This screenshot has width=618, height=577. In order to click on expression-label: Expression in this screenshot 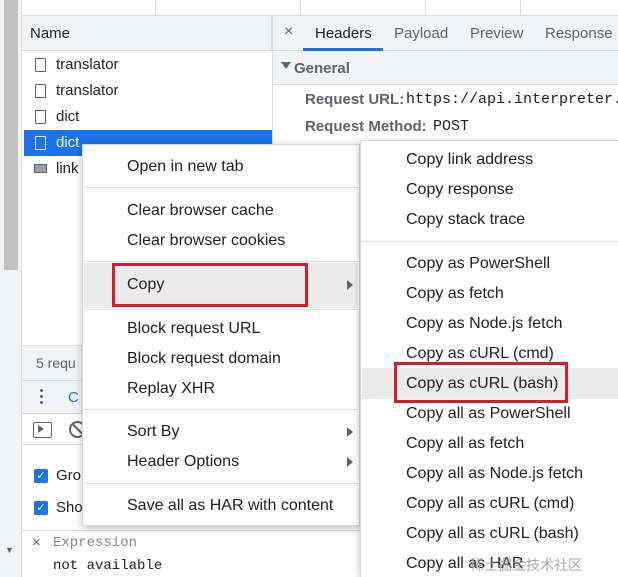, I will do `click(95, 543)`.